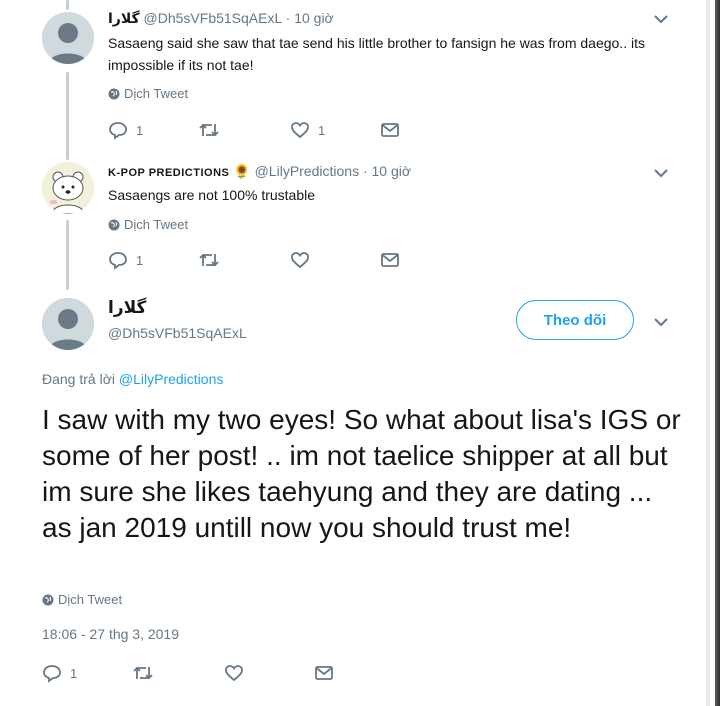  Describe the element at coordinates (168, 173) in the screenshot. I see `user-name: K-POP PREDICTIONS` at that location.